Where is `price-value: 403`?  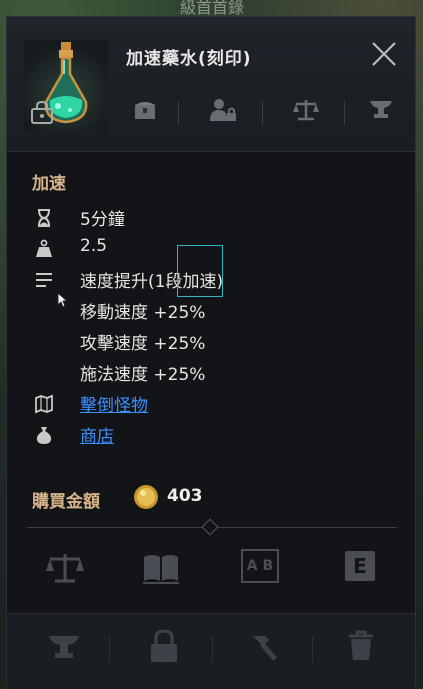 price-value: 403 is located at coordinates (185, 496).